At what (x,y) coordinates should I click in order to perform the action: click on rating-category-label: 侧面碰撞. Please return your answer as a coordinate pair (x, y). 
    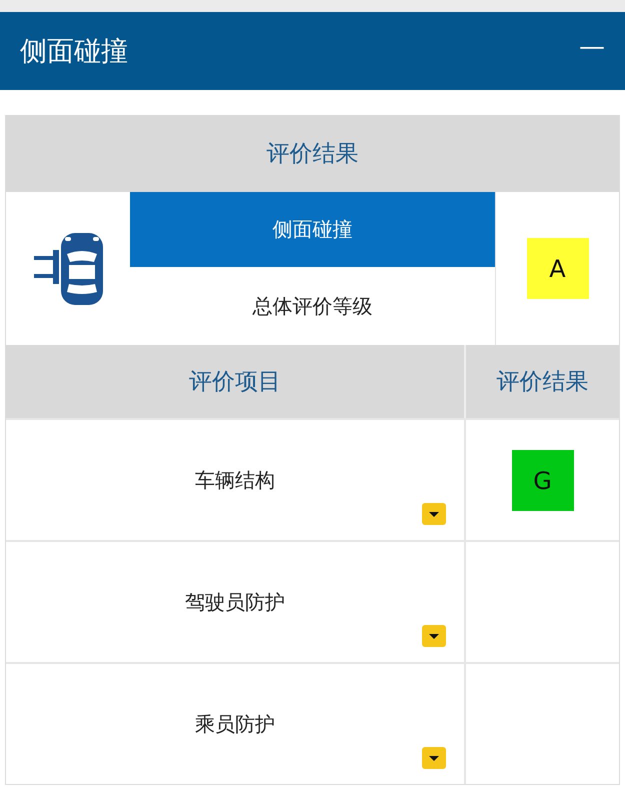
    Looking at the image, I should click on (312, 229).